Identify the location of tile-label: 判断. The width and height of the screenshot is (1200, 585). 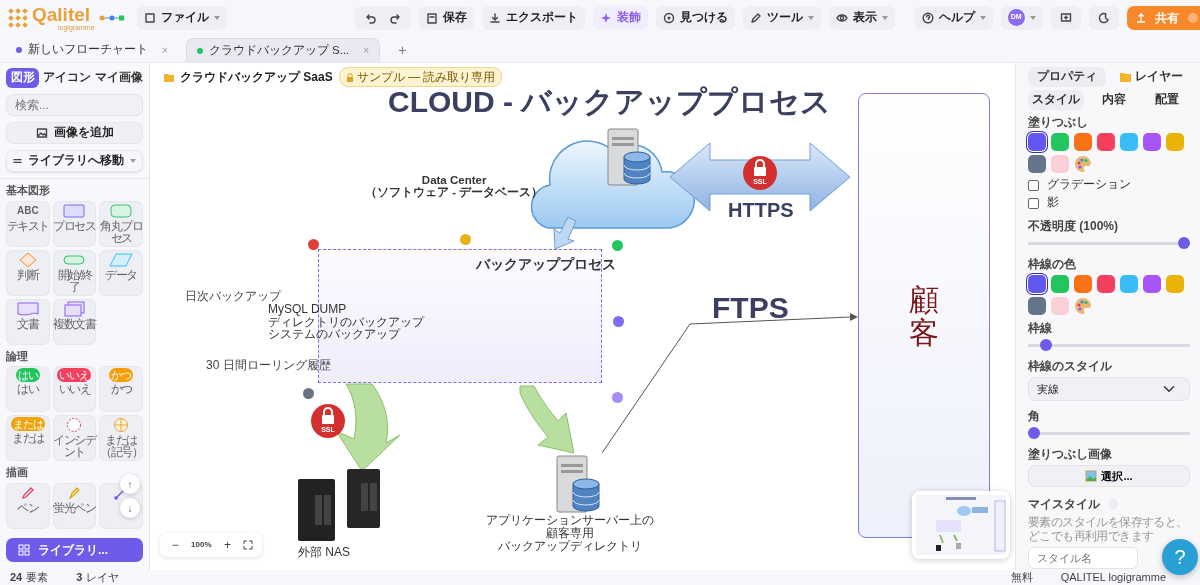
(28, 274).